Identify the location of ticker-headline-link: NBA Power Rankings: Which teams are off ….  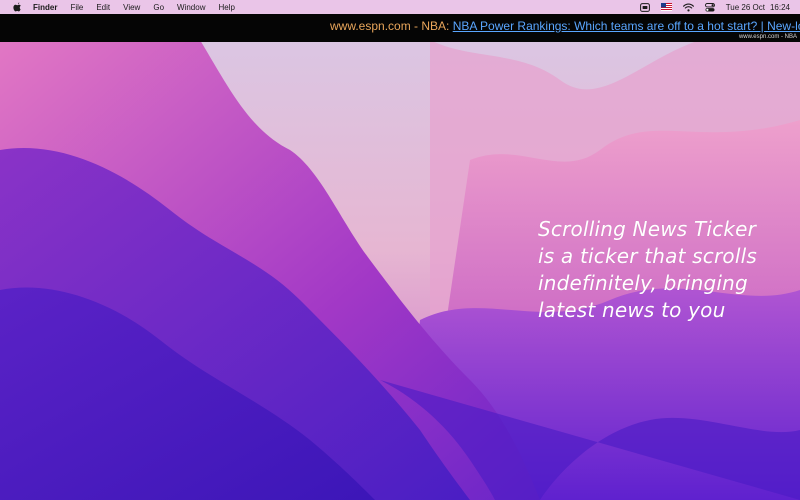
(626, 26).